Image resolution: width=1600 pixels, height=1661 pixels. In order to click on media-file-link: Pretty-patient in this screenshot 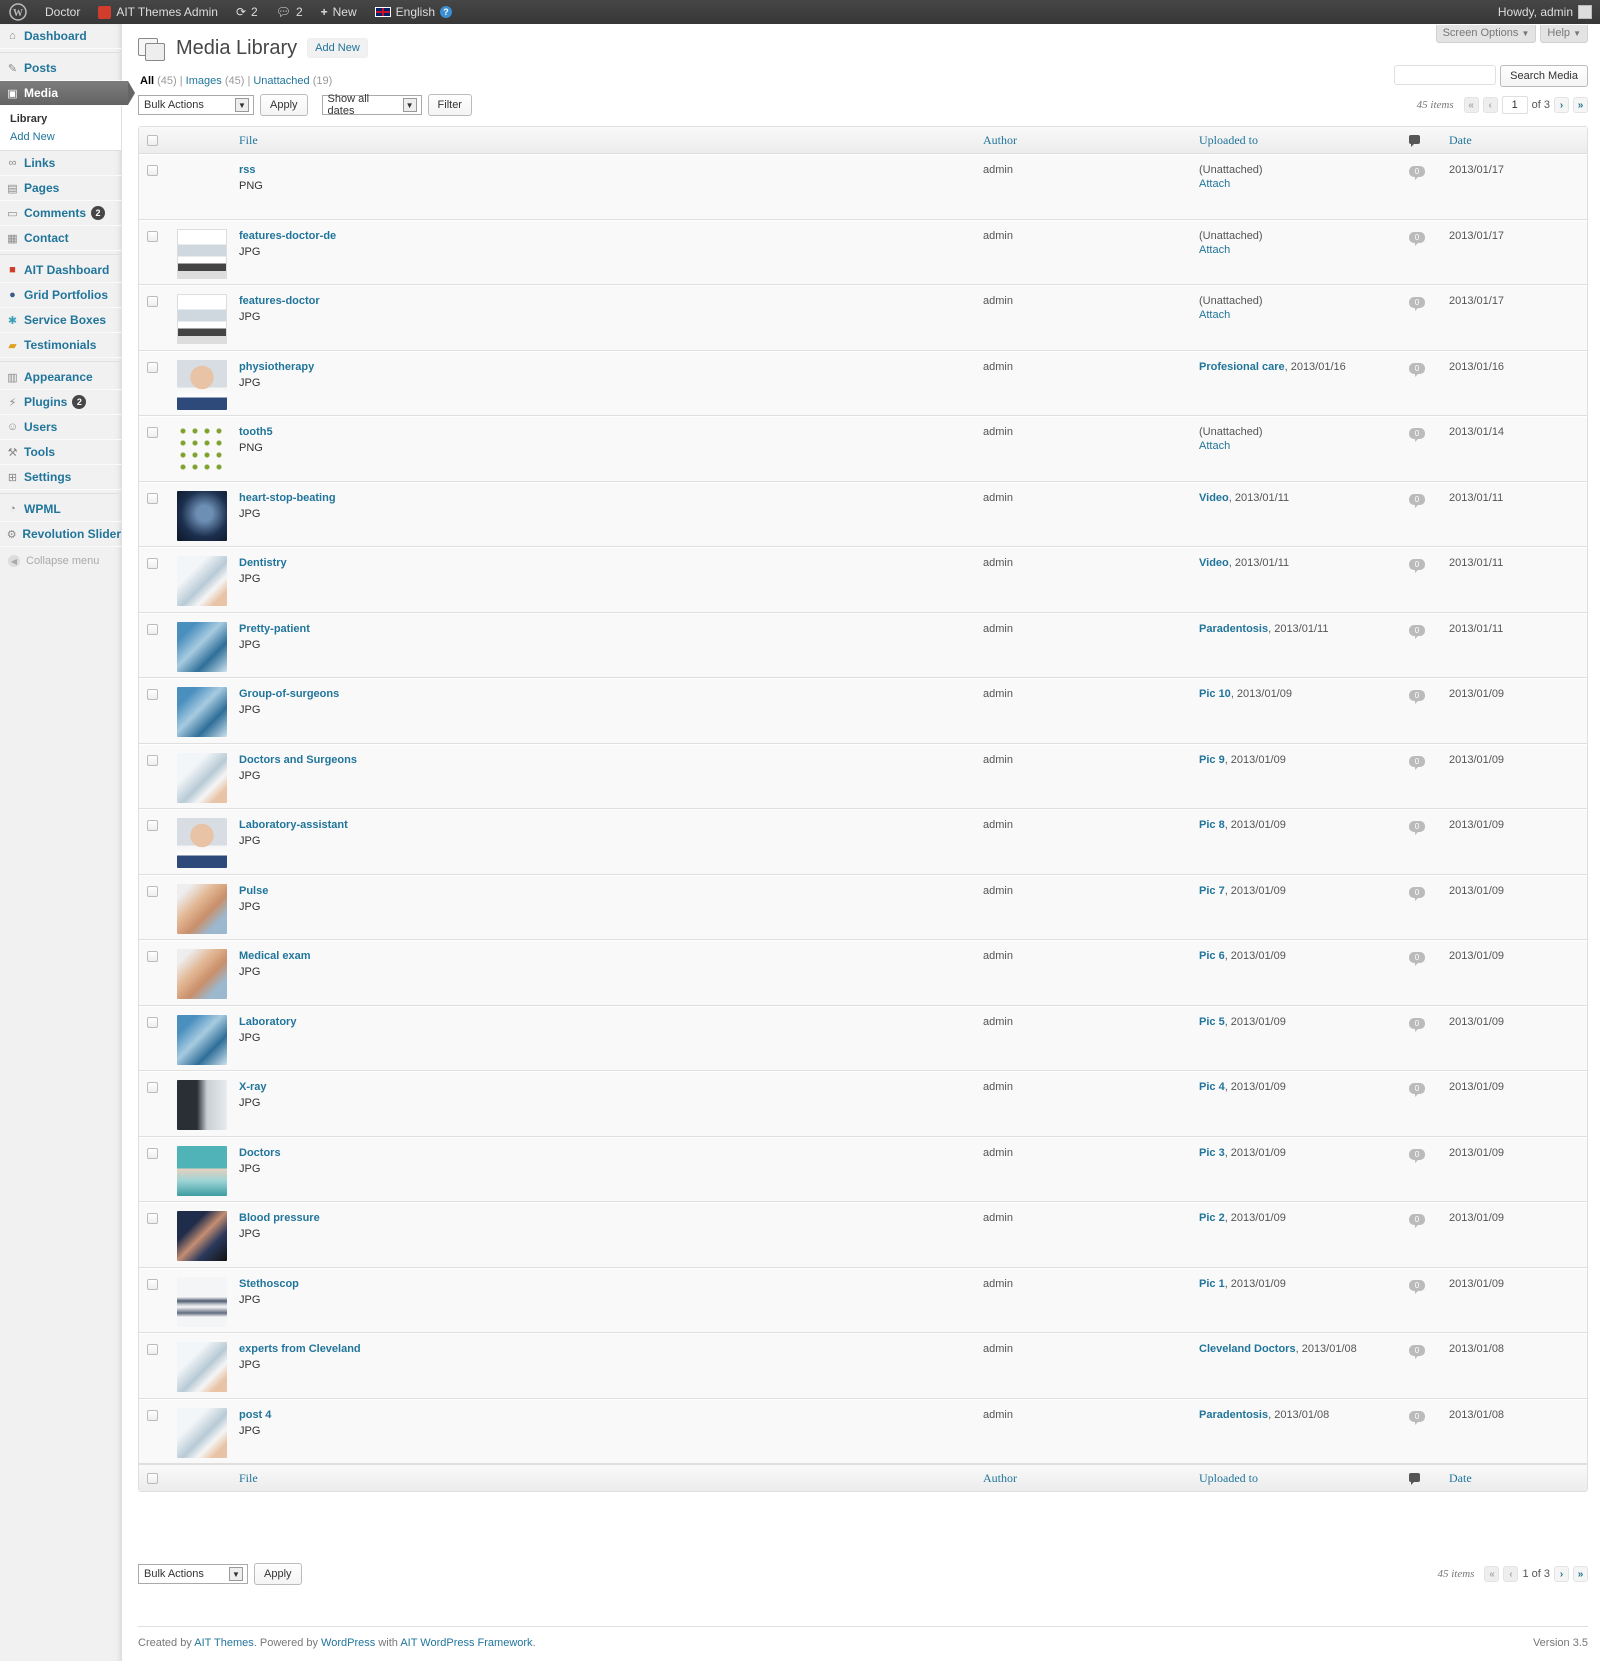, I will do `click(611, 629)`.